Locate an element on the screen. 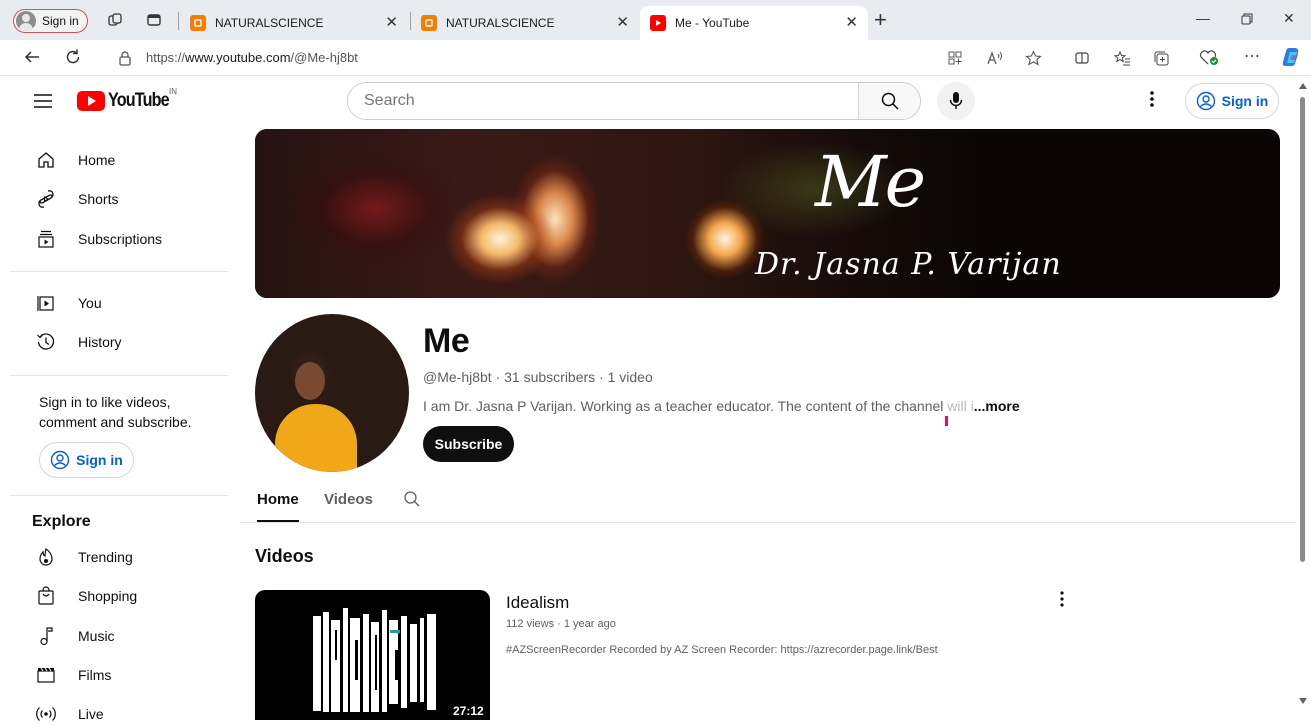 The image size is (1311, 726). more-link: ...more is located at coordinates (997, 406).